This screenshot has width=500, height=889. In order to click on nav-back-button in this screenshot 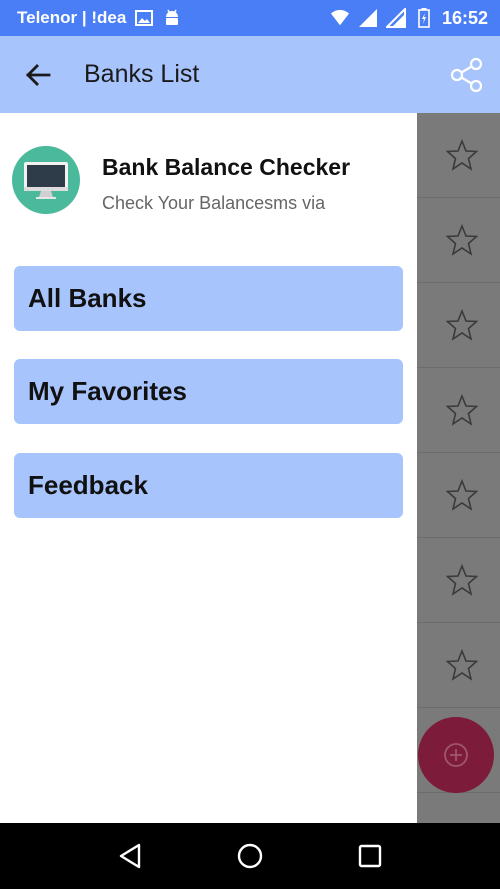, I will do `click(130, 856)`.